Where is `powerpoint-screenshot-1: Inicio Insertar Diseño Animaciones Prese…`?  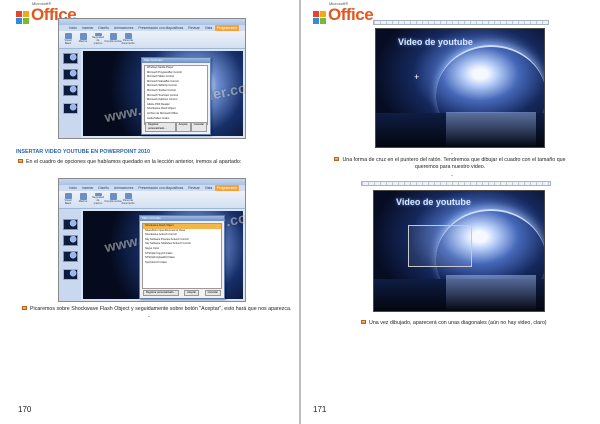
powerpoint-screenshot-1: Inicio Insertar Diseño Animaciones Prese… is located at coordinates (152, 78).